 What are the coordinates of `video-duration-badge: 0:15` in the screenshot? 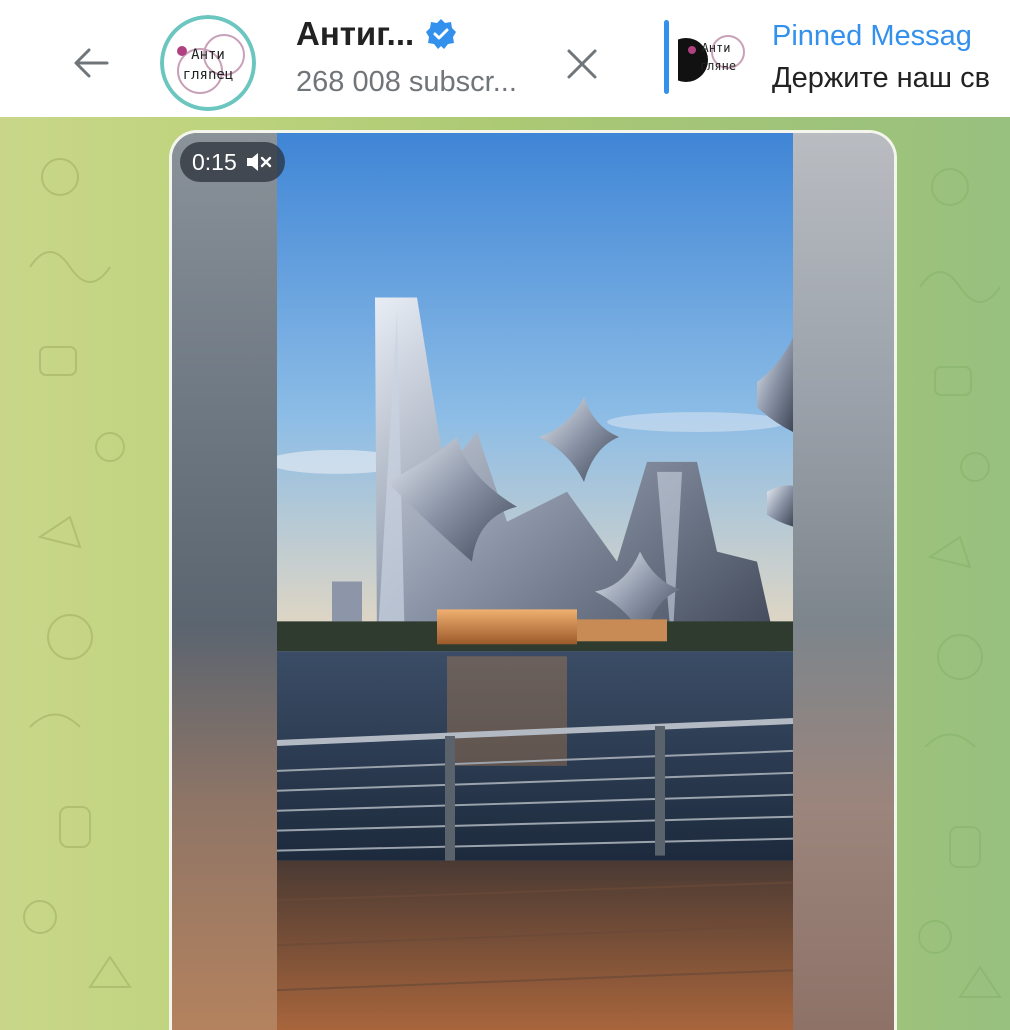 It's located at (232, 162).